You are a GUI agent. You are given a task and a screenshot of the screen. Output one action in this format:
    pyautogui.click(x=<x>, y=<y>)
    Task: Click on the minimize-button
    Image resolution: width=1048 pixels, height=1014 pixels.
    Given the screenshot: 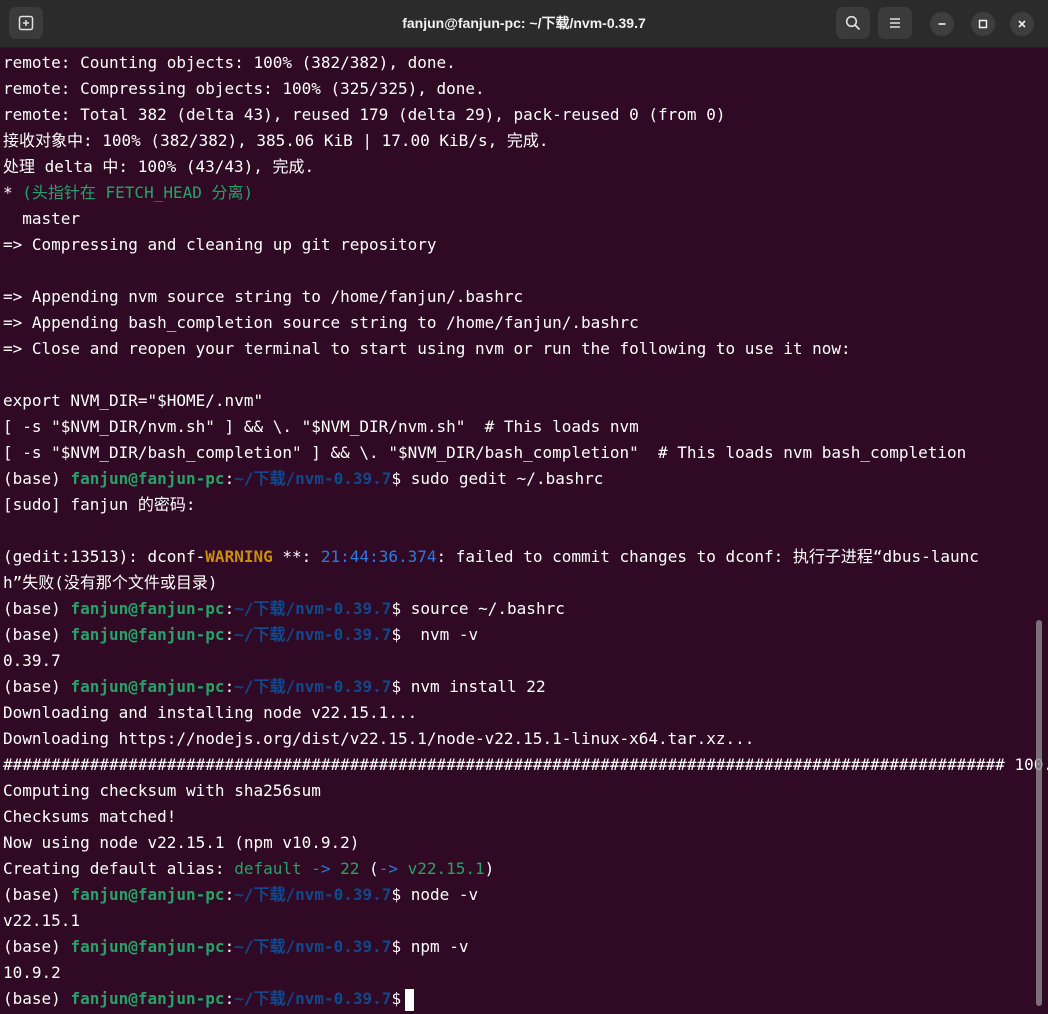 What is the action you would take?
    pyautogui.click(x=942, y=24)
    